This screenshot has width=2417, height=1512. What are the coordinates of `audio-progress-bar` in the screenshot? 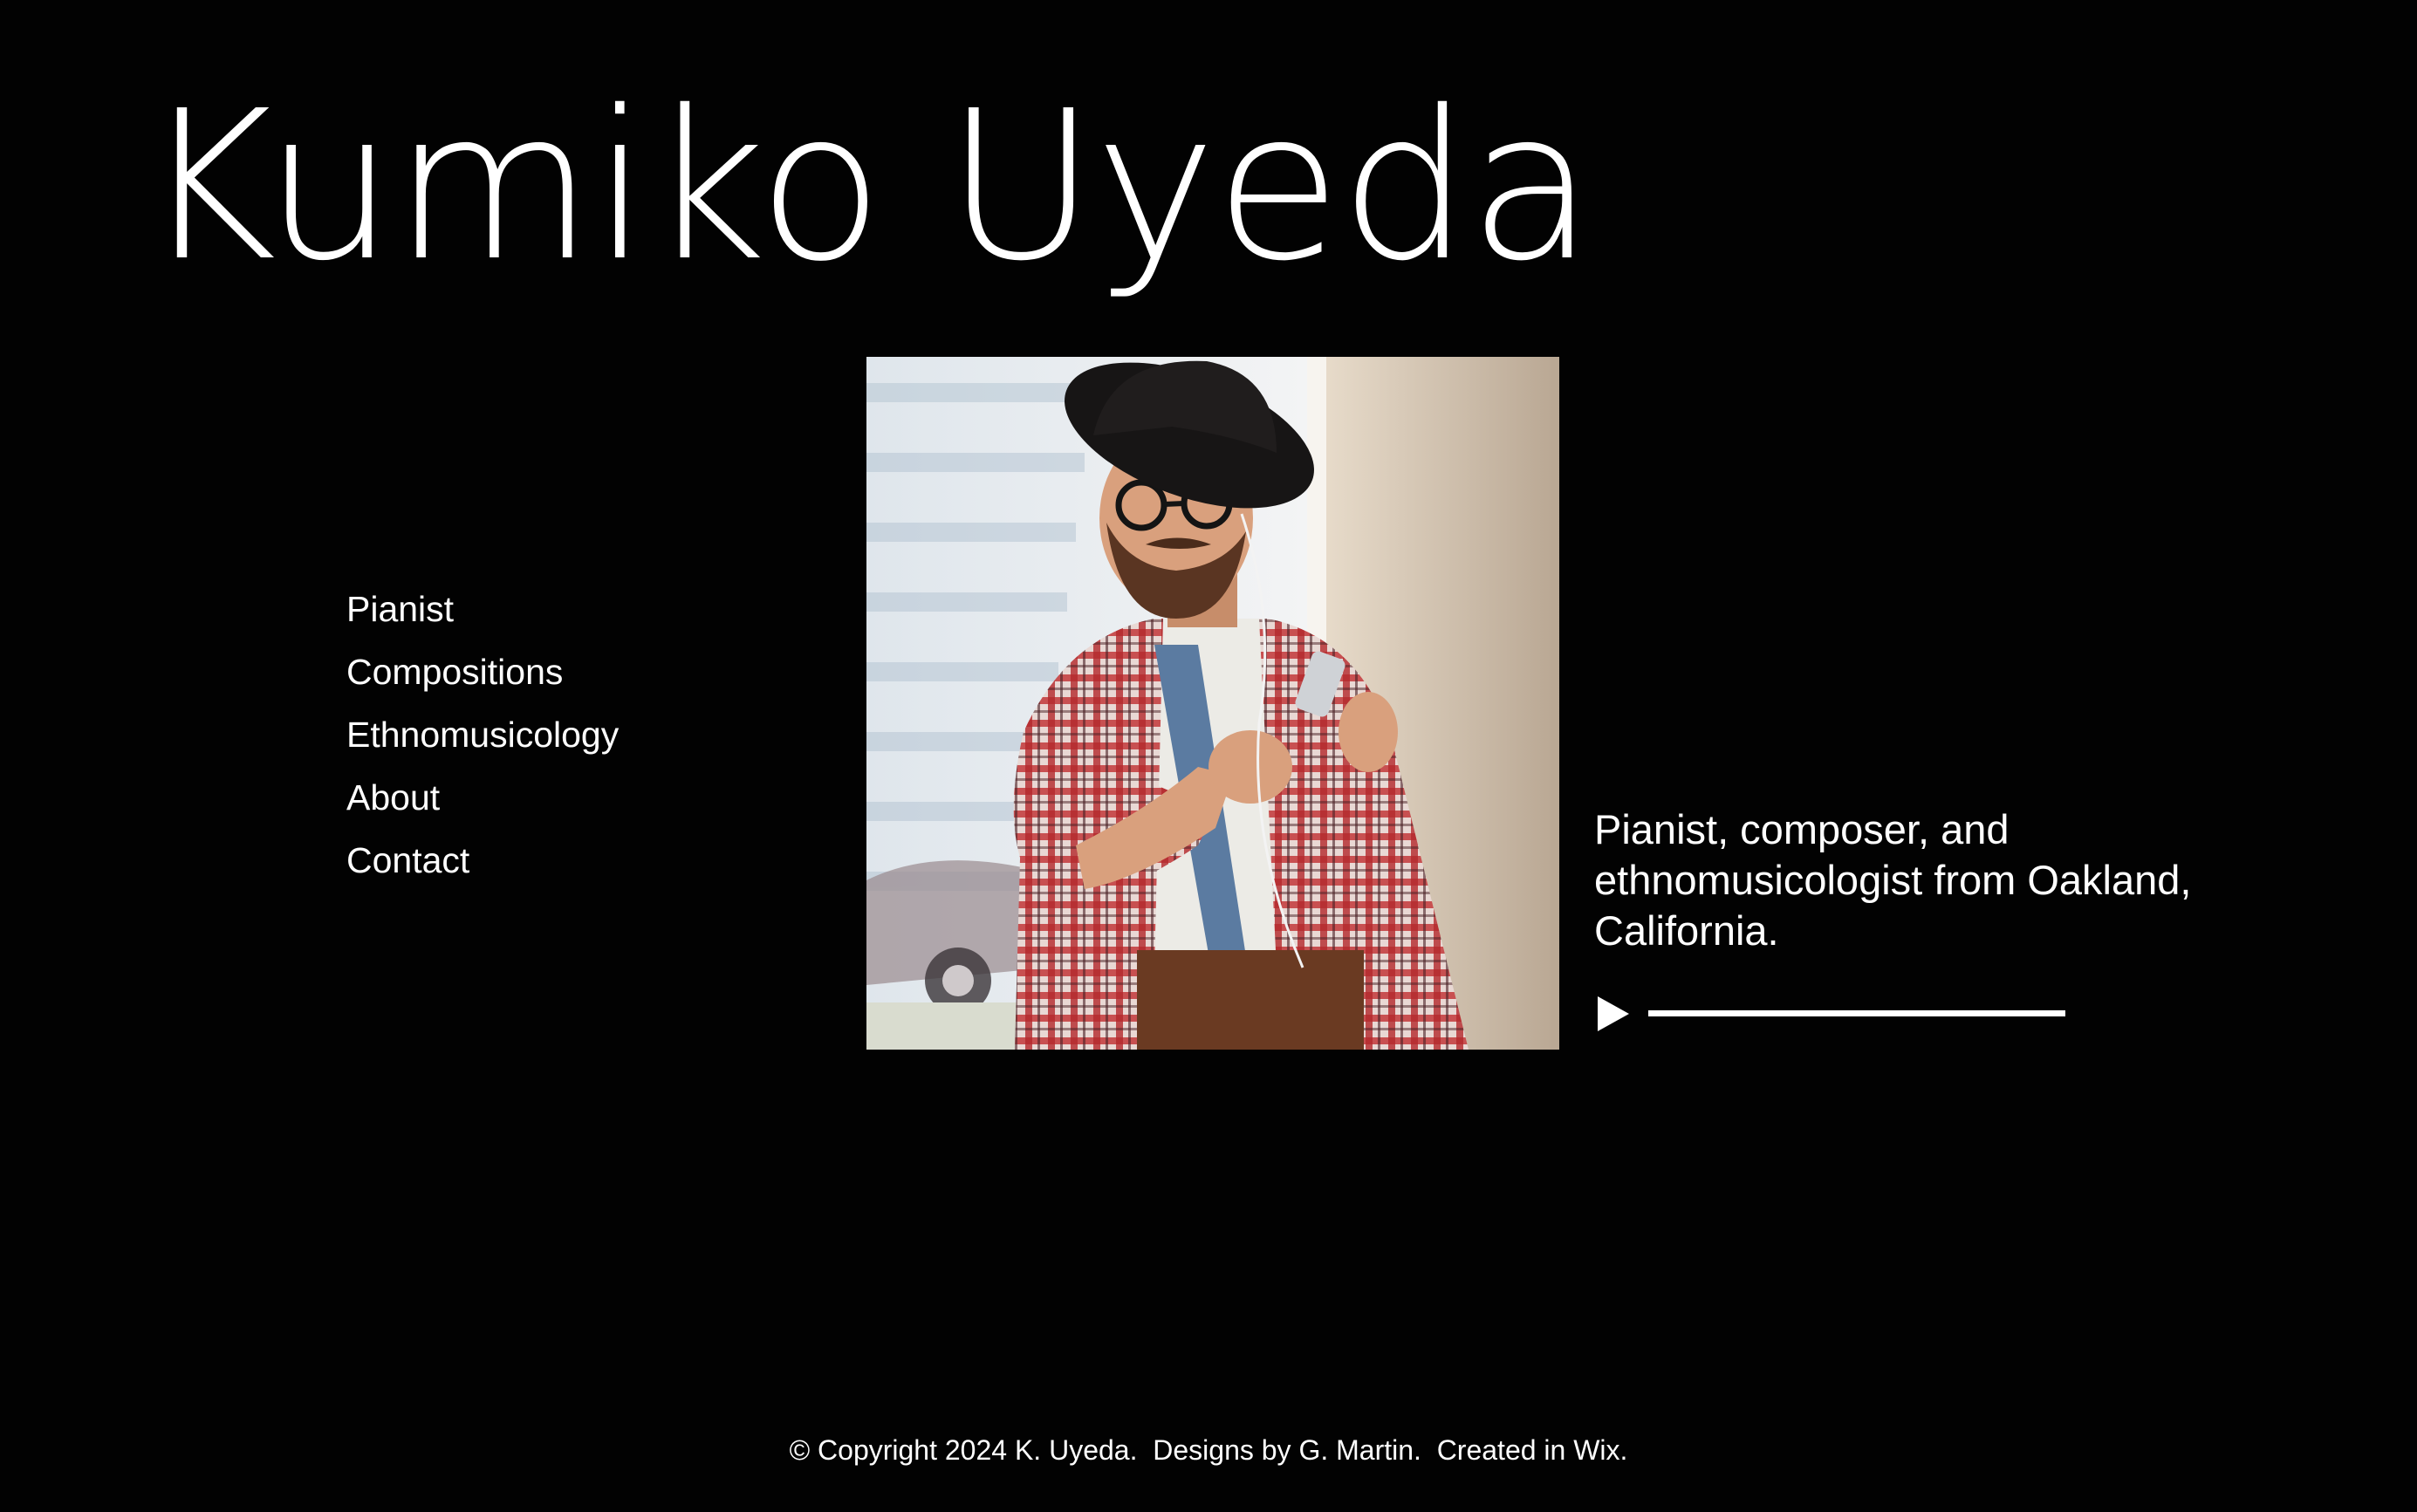 It's located at (1857, 1013).